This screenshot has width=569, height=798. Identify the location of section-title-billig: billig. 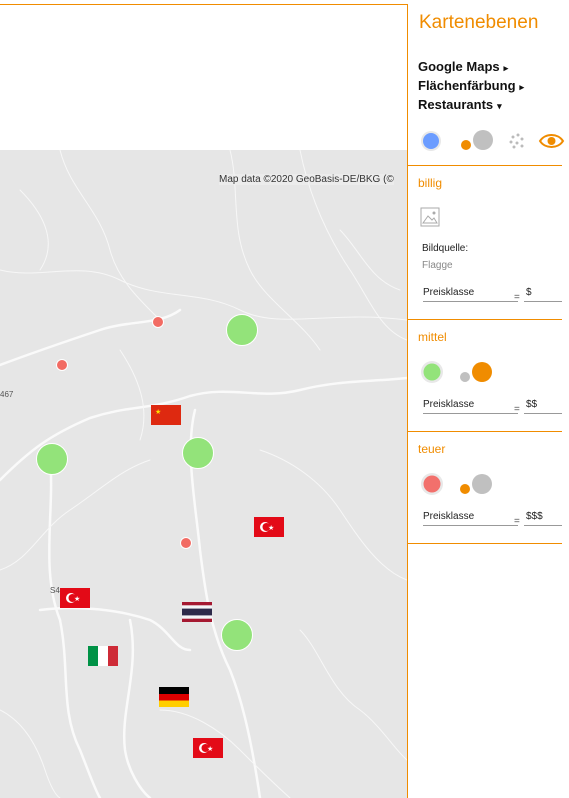
(430, 183).